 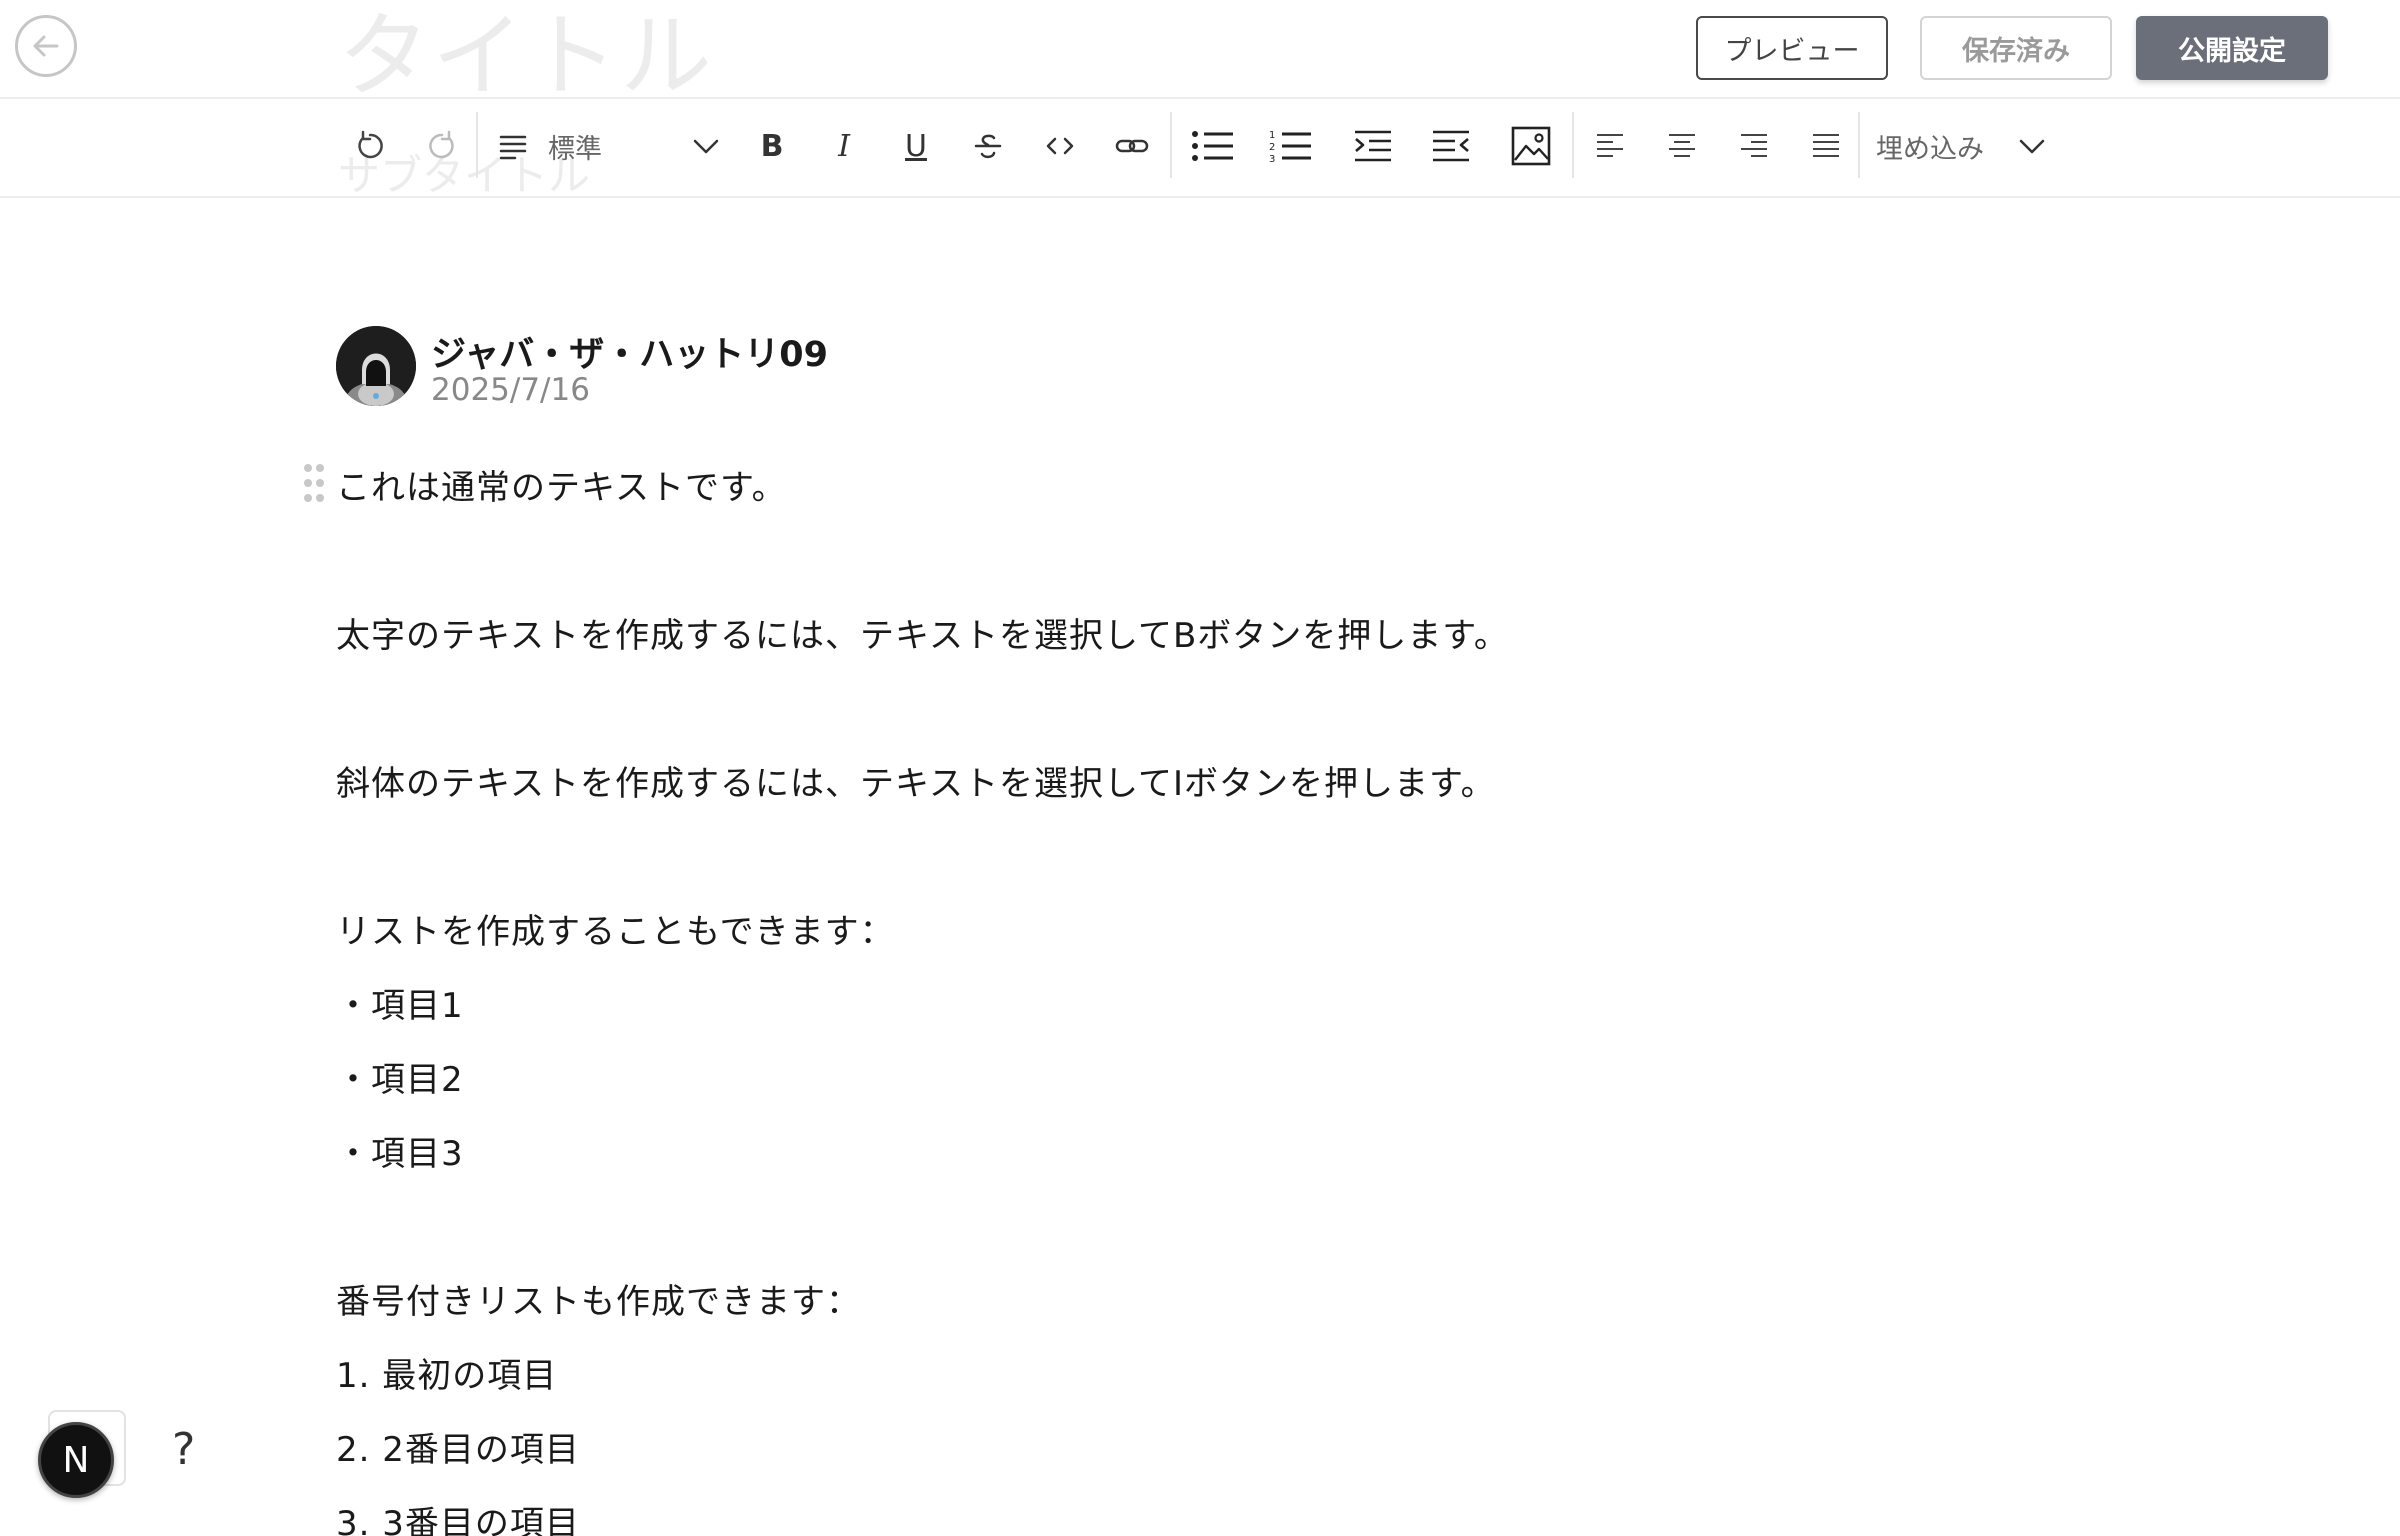 I want to click on svg-text: 2, so click(x=1272, y=147).